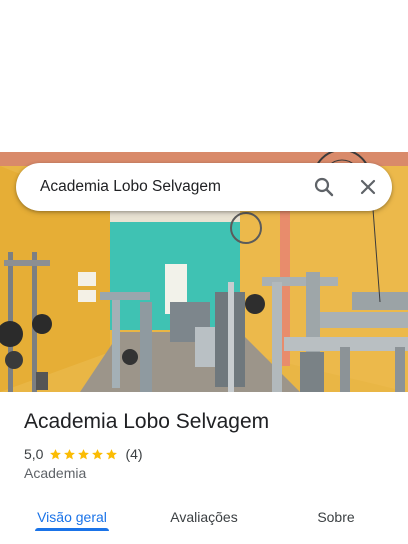 This screenshot has height=544, width=408. What do you see at coordinates (324, 187) in the screenshot?
I see `search-icon` at bounding box center [324, 187].